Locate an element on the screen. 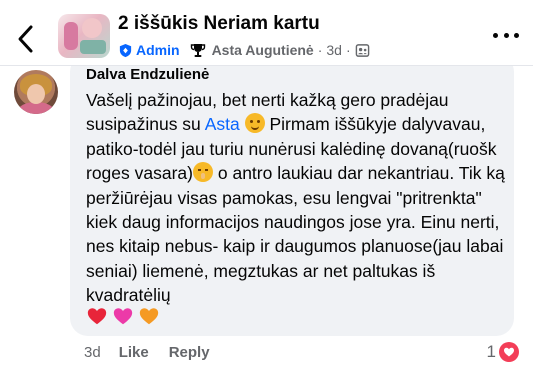 The image size is (533, 369). admin-shield-icon is located at coordinates (125, 50).